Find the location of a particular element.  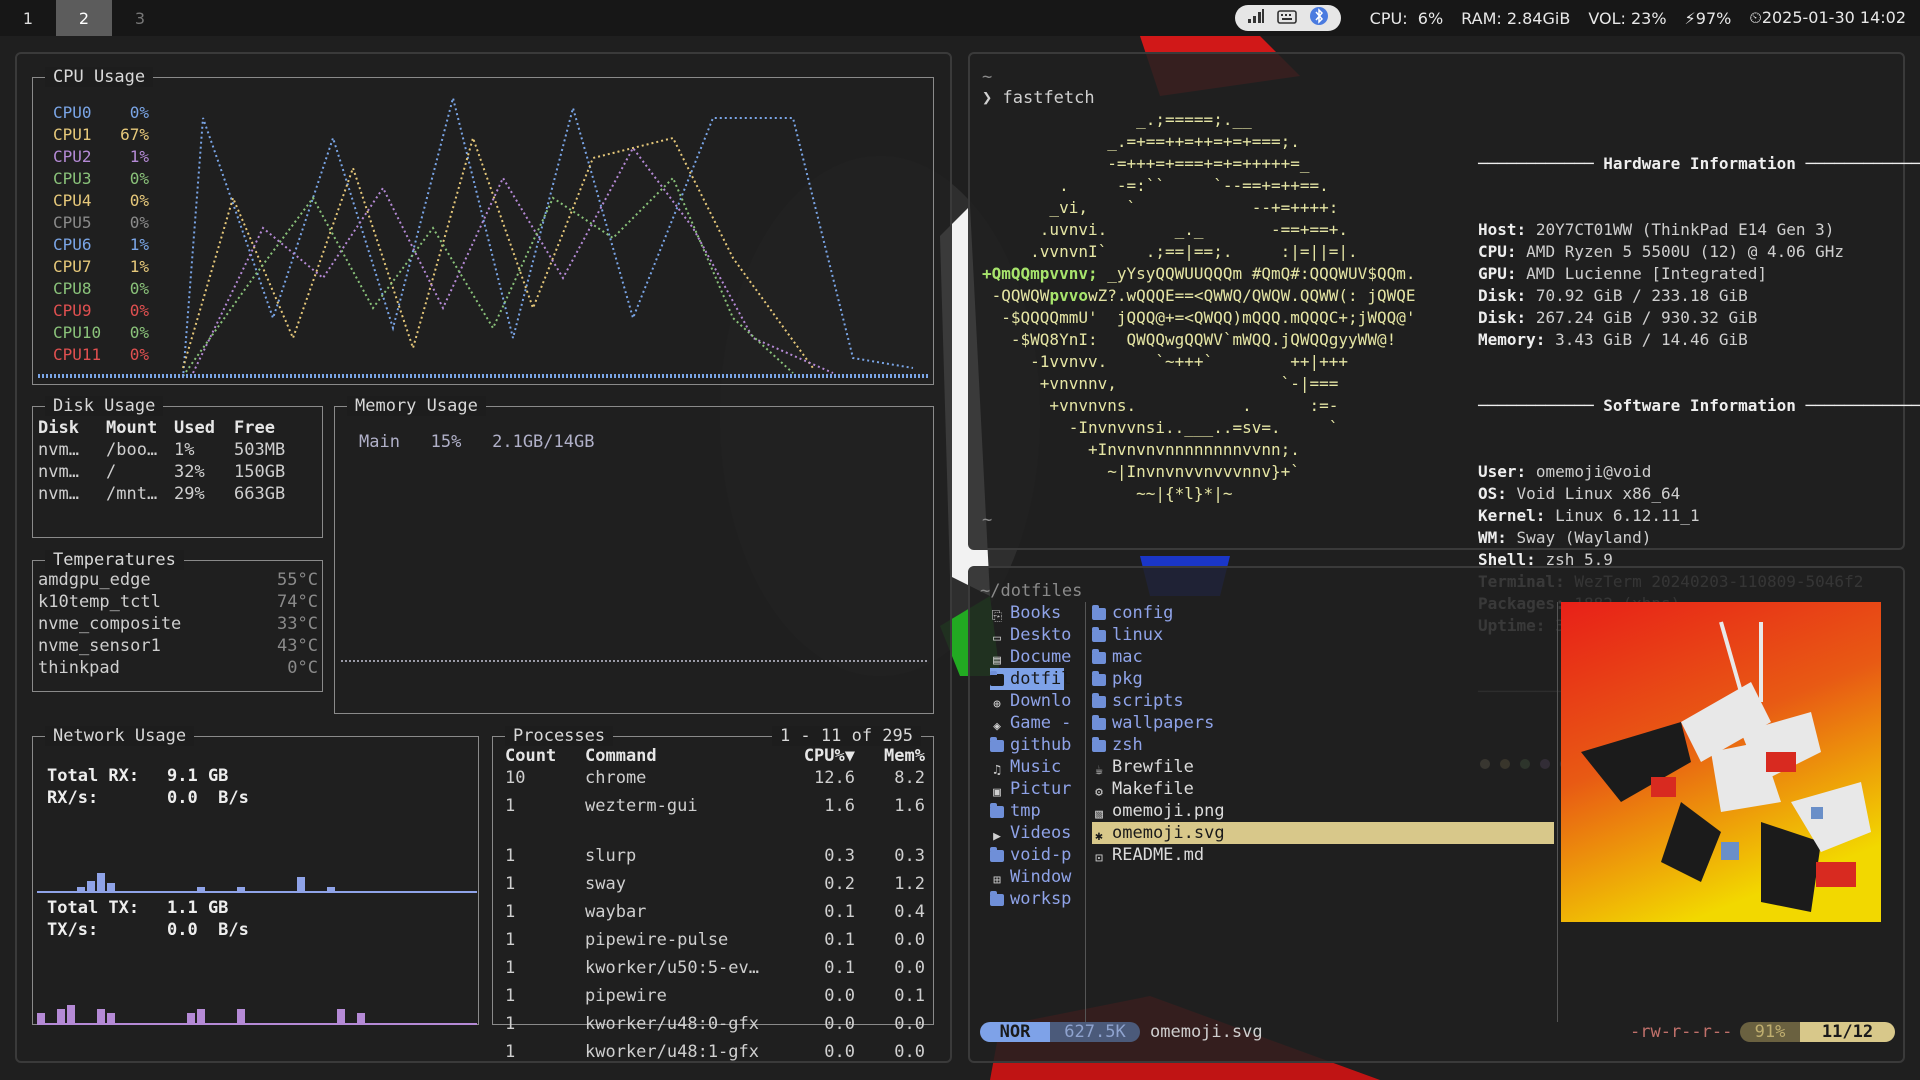

list-item: wallpapers is located at coordinates (1324, 723).